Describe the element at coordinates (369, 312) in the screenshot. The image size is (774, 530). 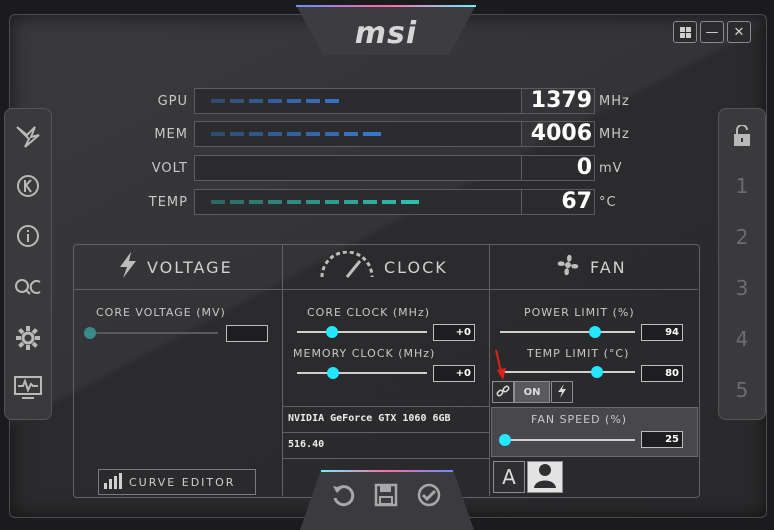
I see `core-clock-label: CORE CLOCK (MHz)` at that location.